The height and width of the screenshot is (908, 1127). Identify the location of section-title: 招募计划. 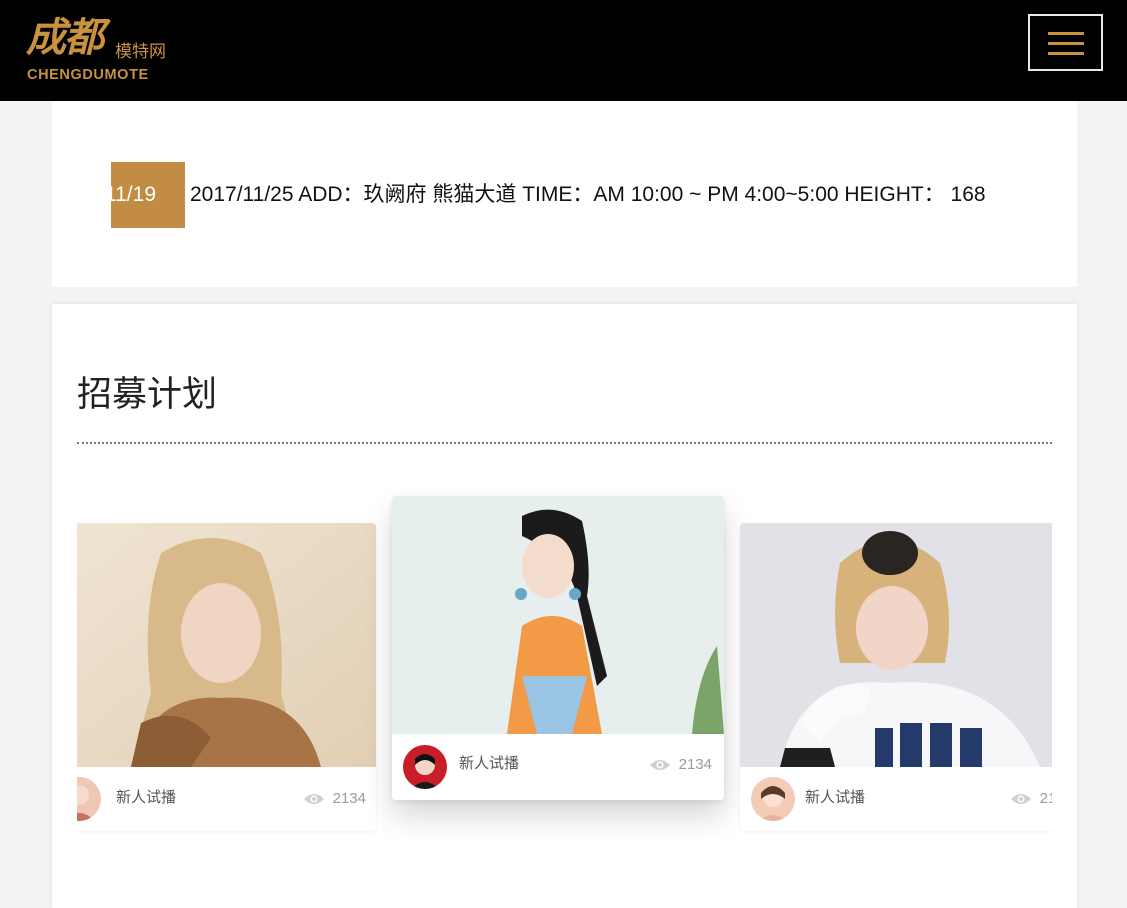
(147, 394).